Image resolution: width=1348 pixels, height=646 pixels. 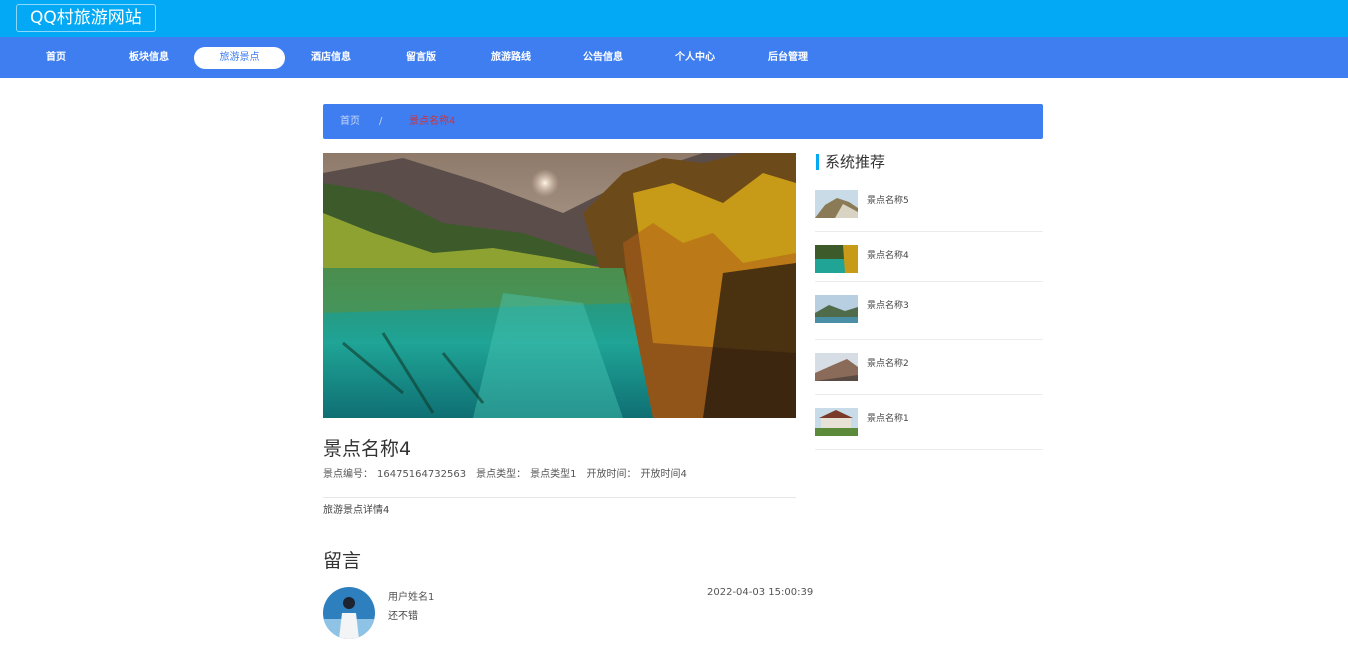 What do you see at coordinates (611, 474) in the screenshot?
I see `spot-hours-label: 开放时间：` at bounding box center [611, 474].